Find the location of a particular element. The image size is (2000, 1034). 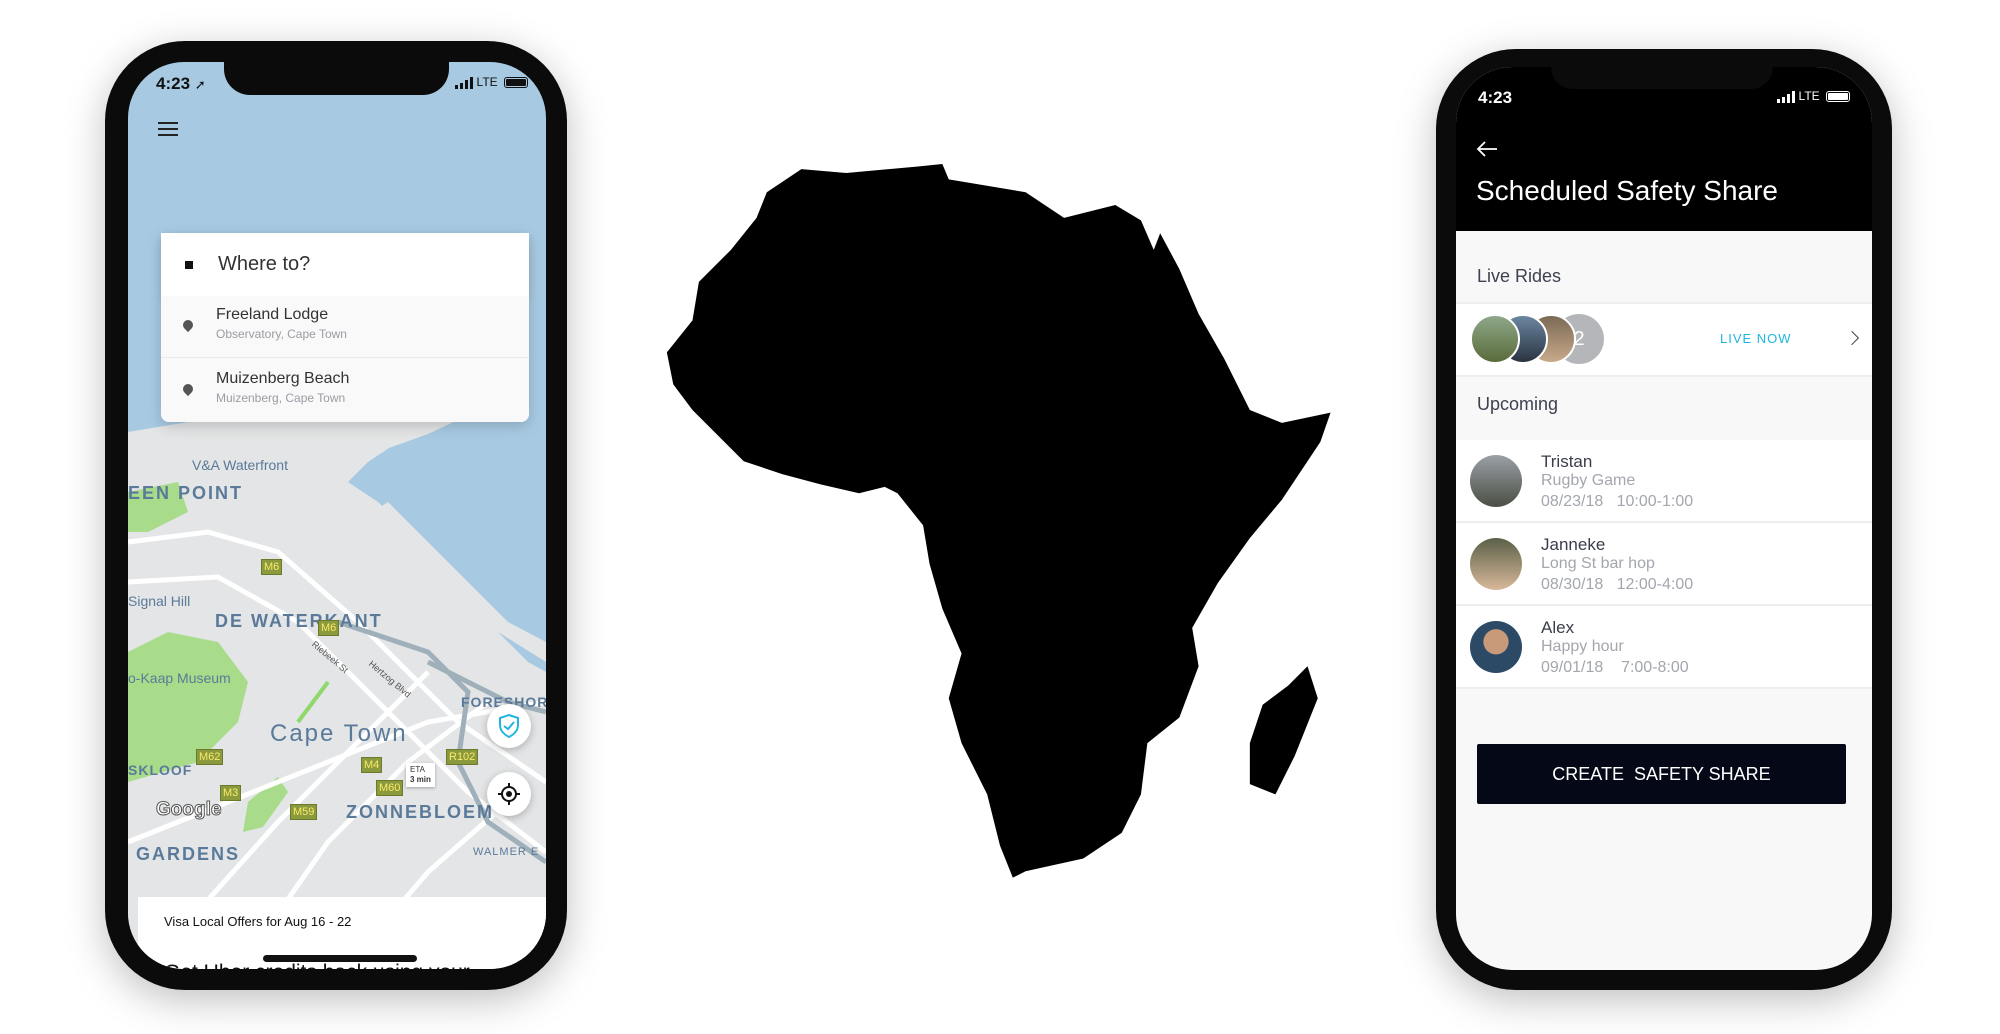

create-safety-share-button: CREATE SAFETY SHARE is located at coordinates (1661, 774).